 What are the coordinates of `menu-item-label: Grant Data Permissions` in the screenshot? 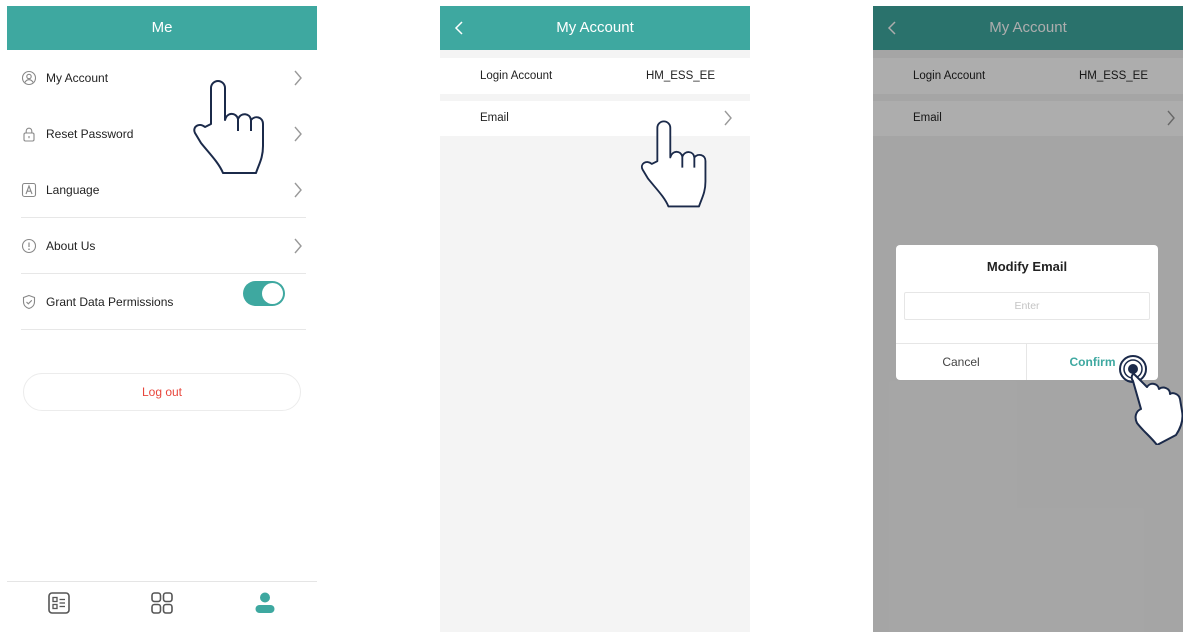 It's located at (110, 302).